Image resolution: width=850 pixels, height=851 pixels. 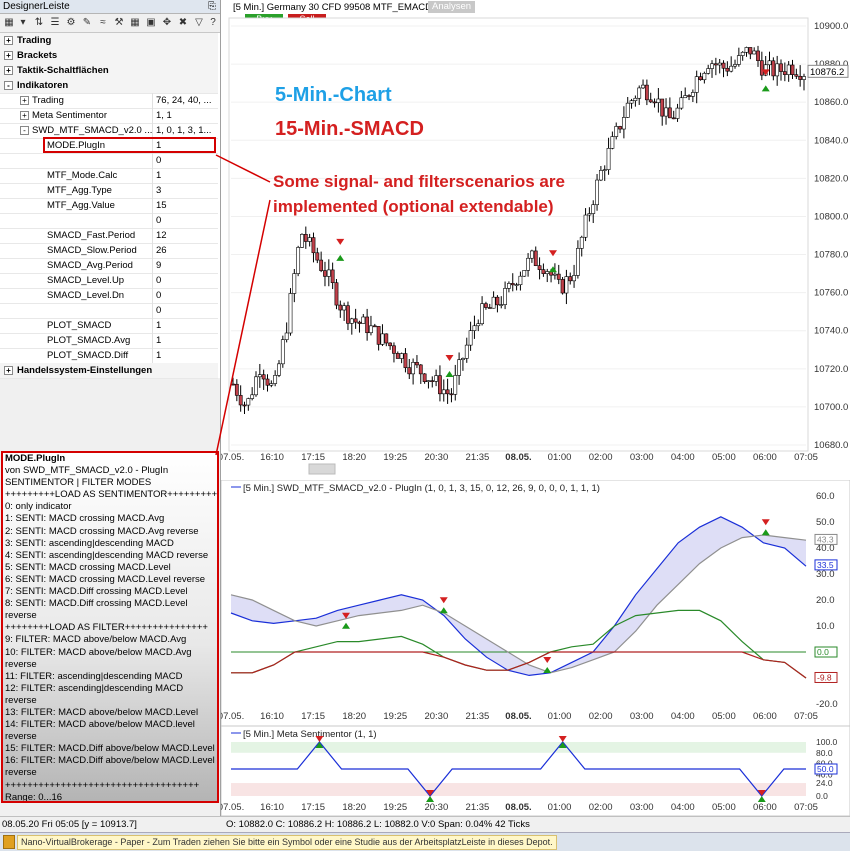 I want to click on edit-icon: ✎, so click(x=87, y=23).